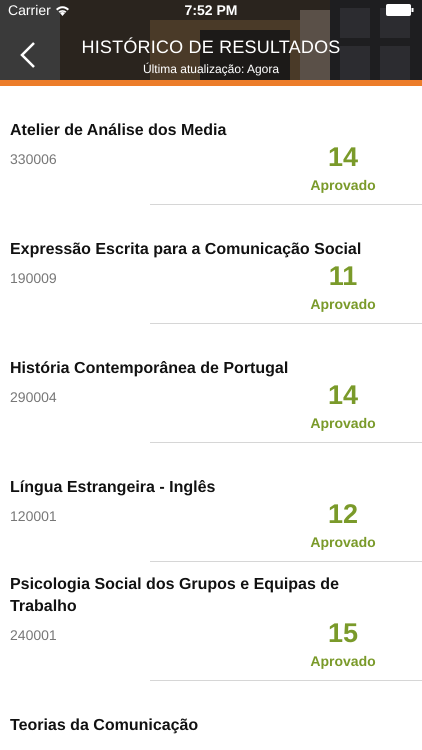  What do you see at coordinates (29, 10) in the screenshot?
I see `carrier-name: Carrier` at bounding box center [29, 10].